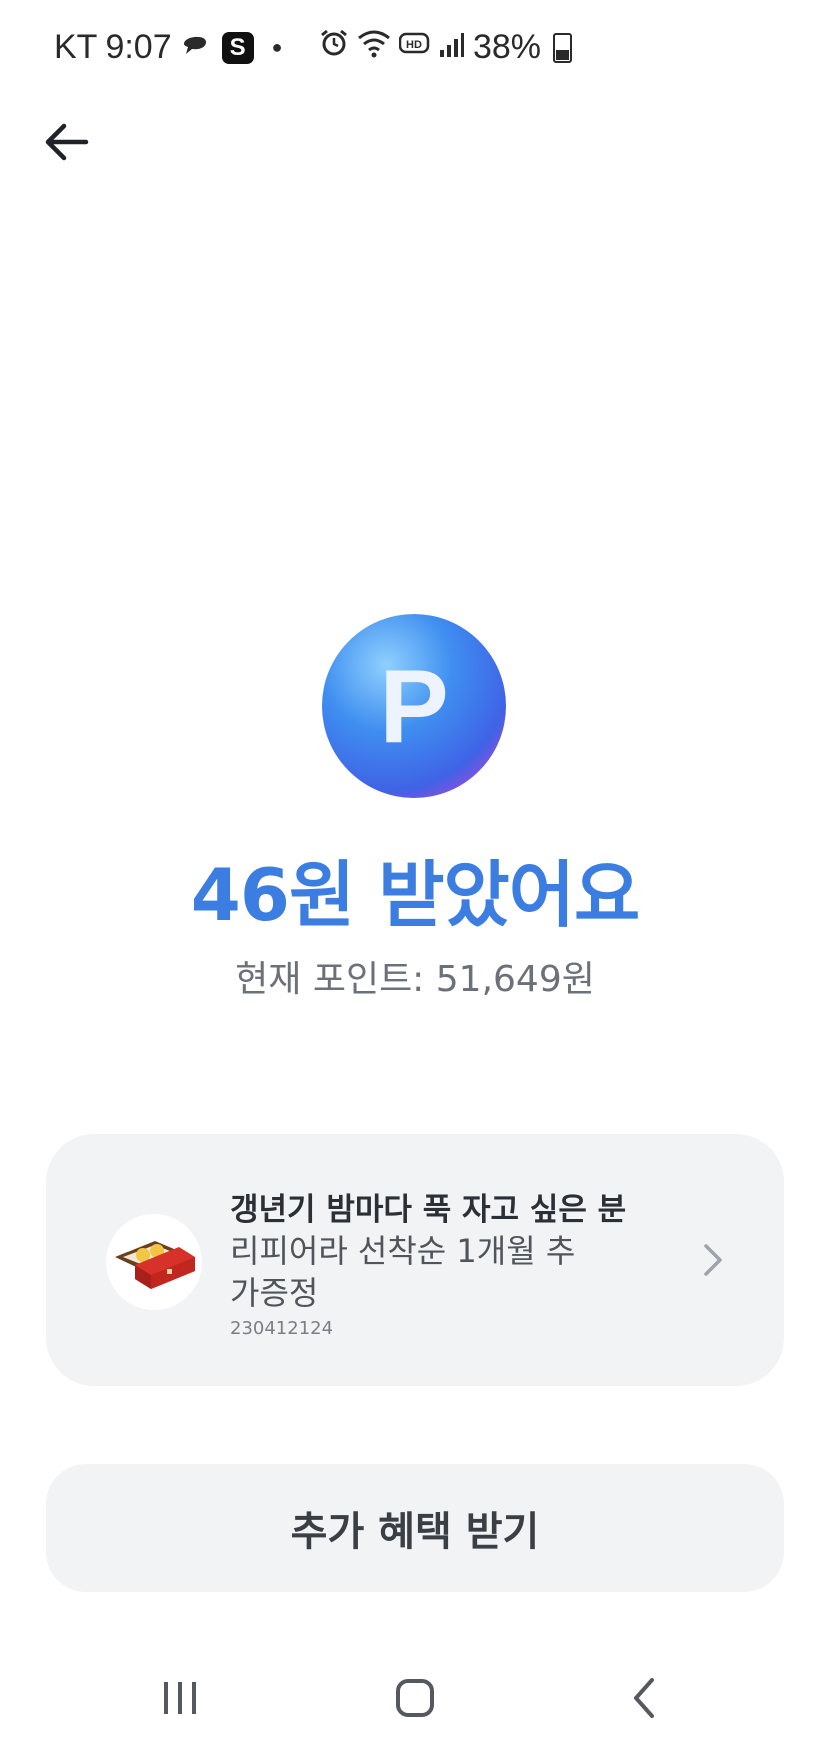 The image size is (830, 1752). What do you see at coordinates (415, 1528) in the screenshot?
I see `extra-benefit-button: 추가 혜택 받기` at bounding box center [415, 1528].